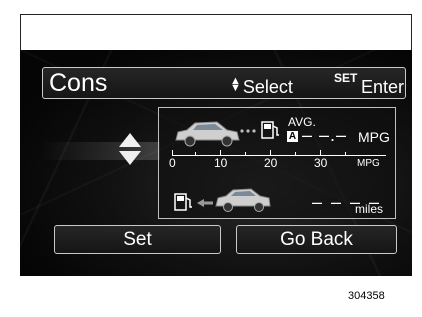 The height and width of the screenshot is (317, 422). Describe the element at coordinates (279, 155) in the screenshot. I see `mpg-scale-line` at that location.